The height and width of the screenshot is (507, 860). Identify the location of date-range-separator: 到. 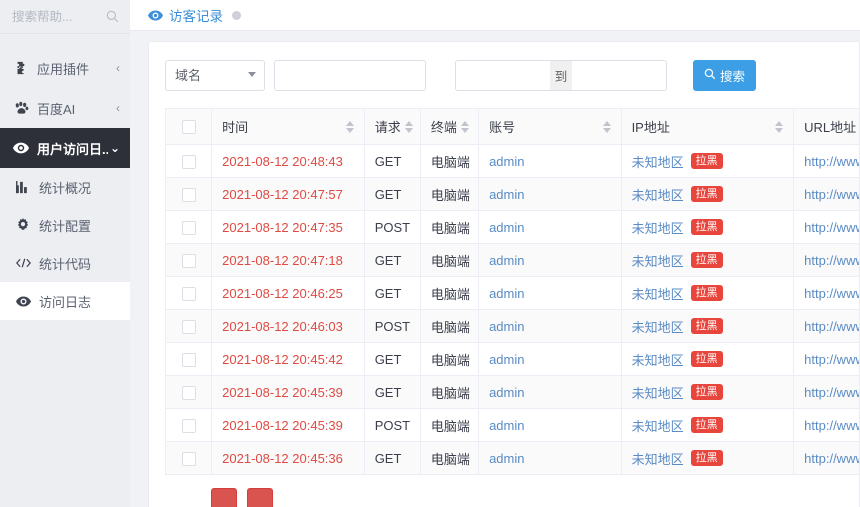
(561, 75).